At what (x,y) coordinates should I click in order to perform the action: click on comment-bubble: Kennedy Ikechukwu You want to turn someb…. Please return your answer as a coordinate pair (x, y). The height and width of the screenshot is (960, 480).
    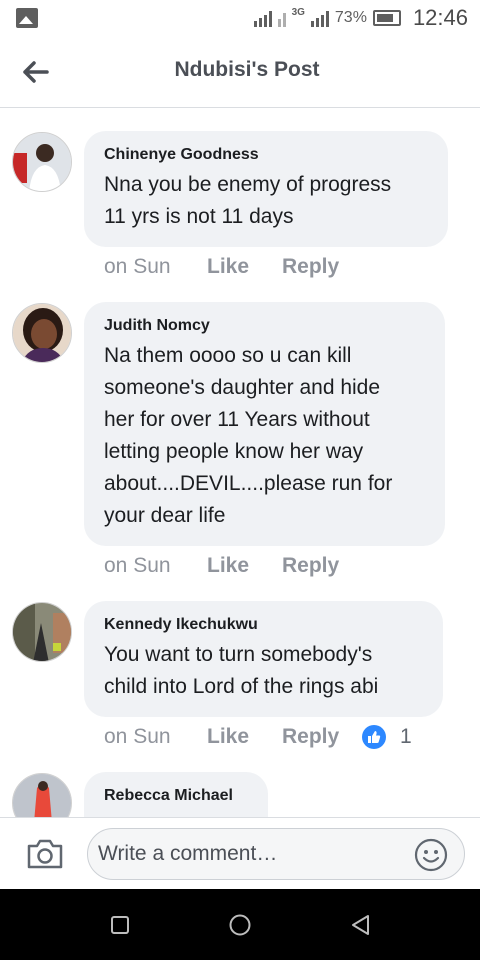
    Looking at the image, I should click on (263, 659).